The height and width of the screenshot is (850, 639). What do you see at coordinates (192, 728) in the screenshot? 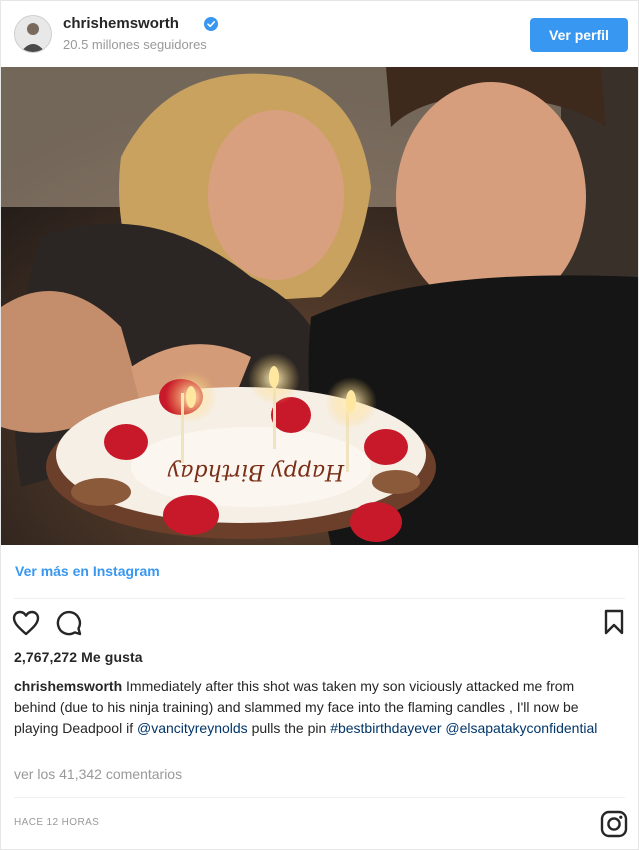
I see `mention-vancityreynolds: @vancityreynolds` at bounding box center [192, 728].